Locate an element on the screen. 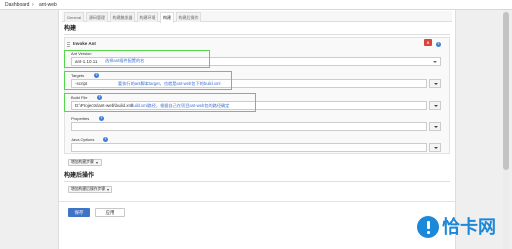  annotation-box-ant-version: 选择ant插件配置的名 is located at coordinates (137, 59).